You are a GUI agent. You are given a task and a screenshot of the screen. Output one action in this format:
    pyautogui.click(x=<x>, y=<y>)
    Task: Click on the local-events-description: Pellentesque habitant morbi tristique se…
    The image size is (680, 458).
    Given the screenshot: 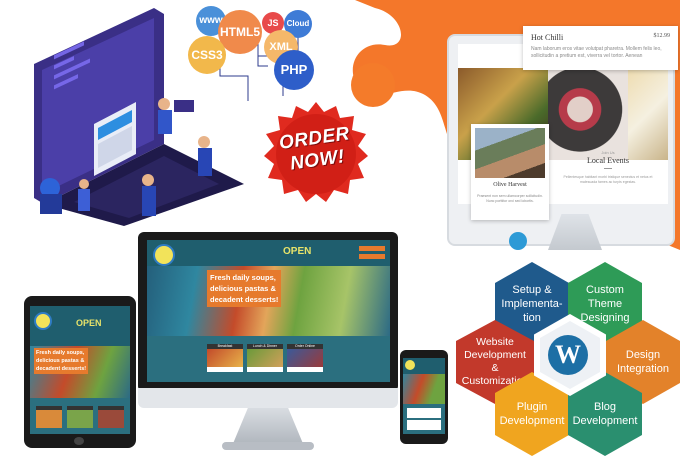 What is the action you would take?
    pyautogui.click(x=608, y=179)
    